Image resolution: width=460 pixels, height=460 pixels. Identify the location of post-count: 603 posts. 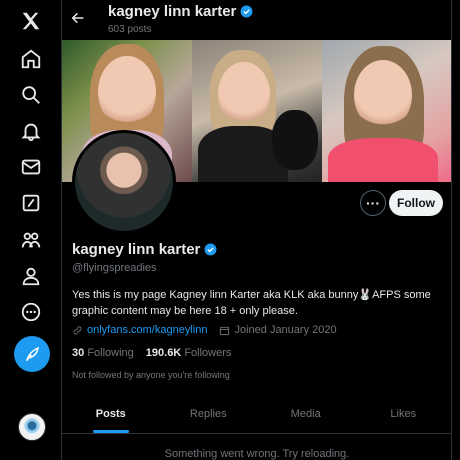
(130, 29).